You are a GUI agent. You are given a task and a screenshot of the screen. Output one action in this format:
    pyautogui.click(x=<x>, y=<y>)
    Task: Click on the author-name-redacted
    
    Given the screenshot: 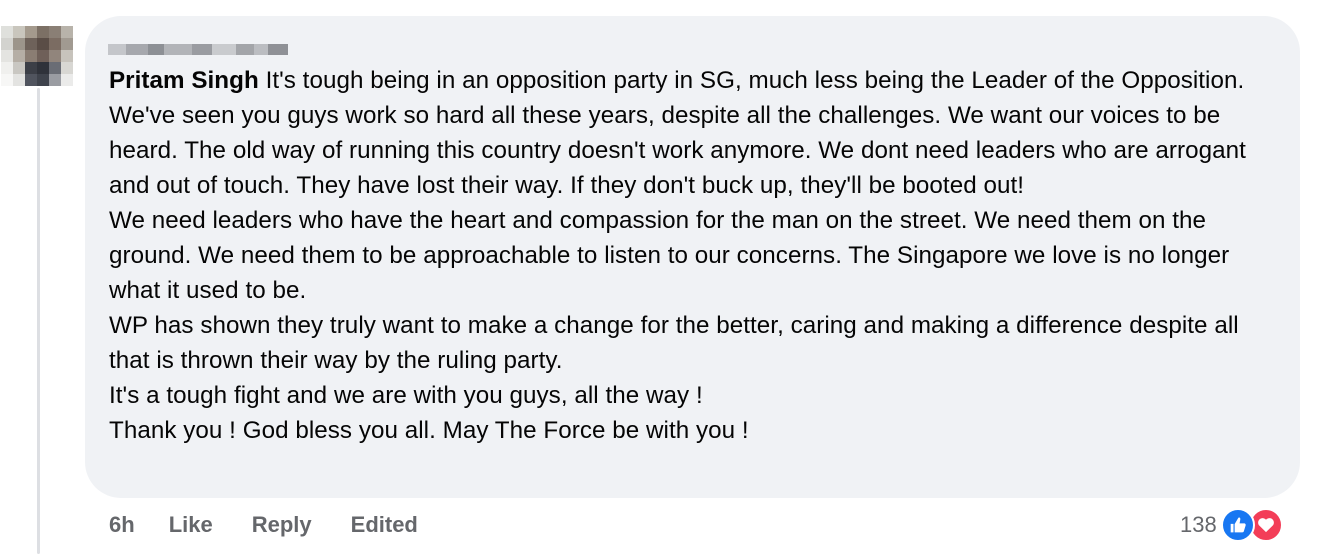 What is the action you would take?
    pyautogui.click(x=198, y=49)
    